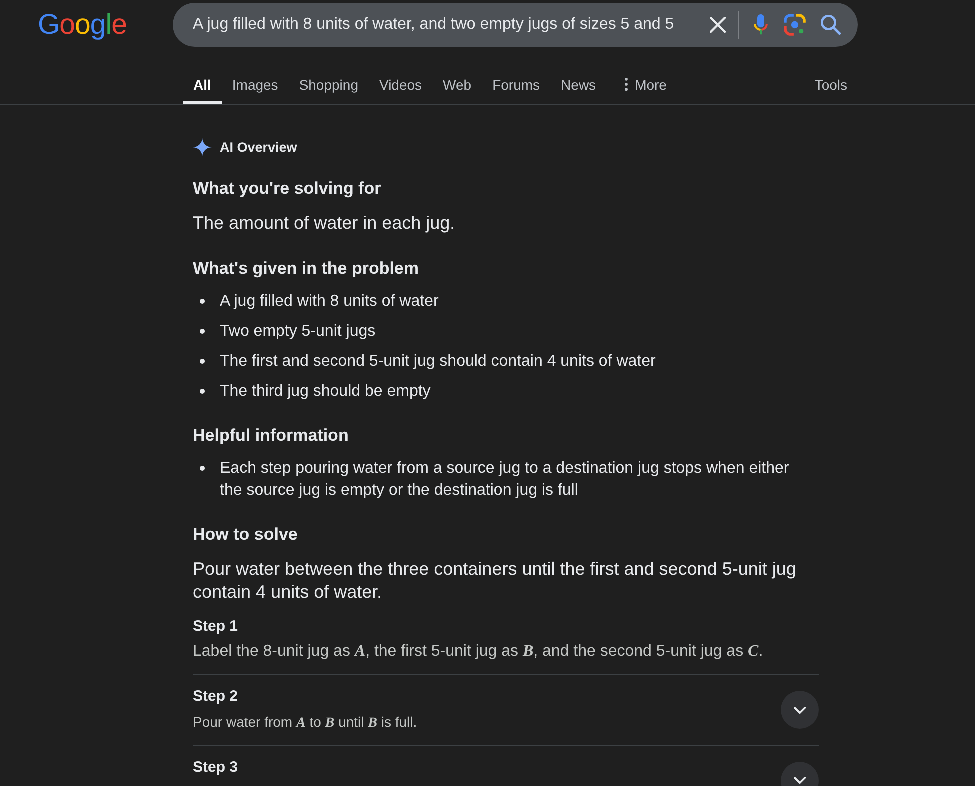 The width and height of the screenshot is (975, 786). What do you see at coordinates (478, 652) in the screenshot?
I see `step-text: Label the 8-unit jug as A, the first 5-unit jug as B, and the second 5-unit jug as C.` at bounding box center [478, 652].